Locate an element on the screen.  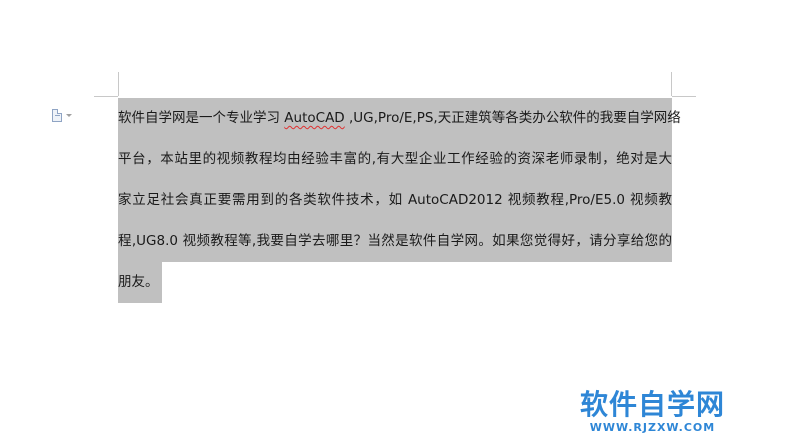
margin-guide-top-left-horizontal is located at coordinates (106, 96).